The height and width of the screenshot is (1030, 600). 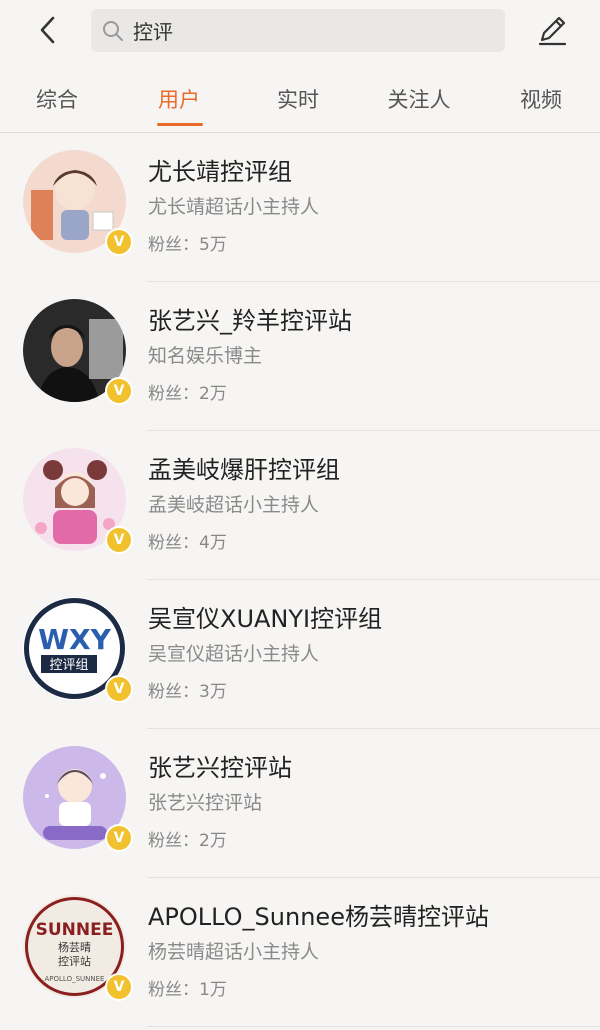 What do you see at coordinates (318, 914) in the screenshot?
I see `user-name: APOLLO_Sunnee杨芸晴控评站` at bounding box center [318, 914].